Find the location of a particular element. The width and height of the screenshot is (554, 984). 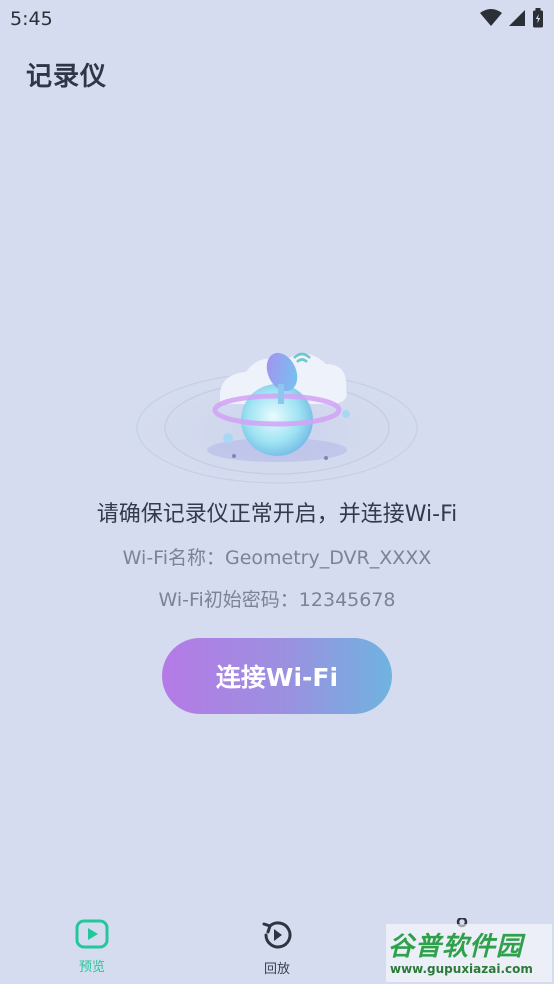

connect-wifi-button: 连接Wi-Fi is located at coordinates (277, 676).